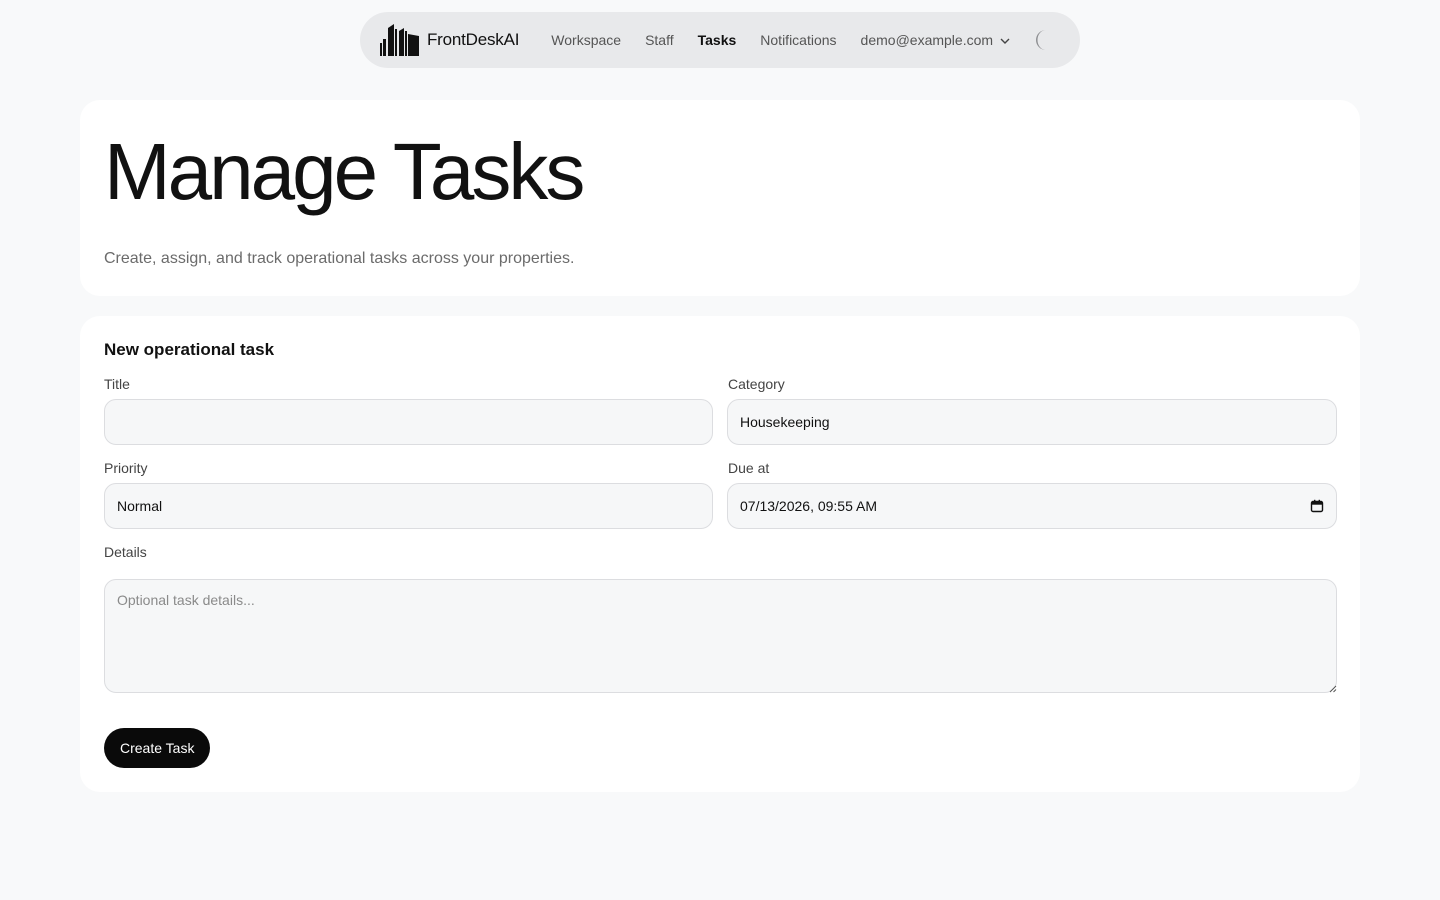  What do you see at coordinates (586, 40) in the screenshot?
I see `nav-link-workspace: Workspace` at bounding box center [586, 40].